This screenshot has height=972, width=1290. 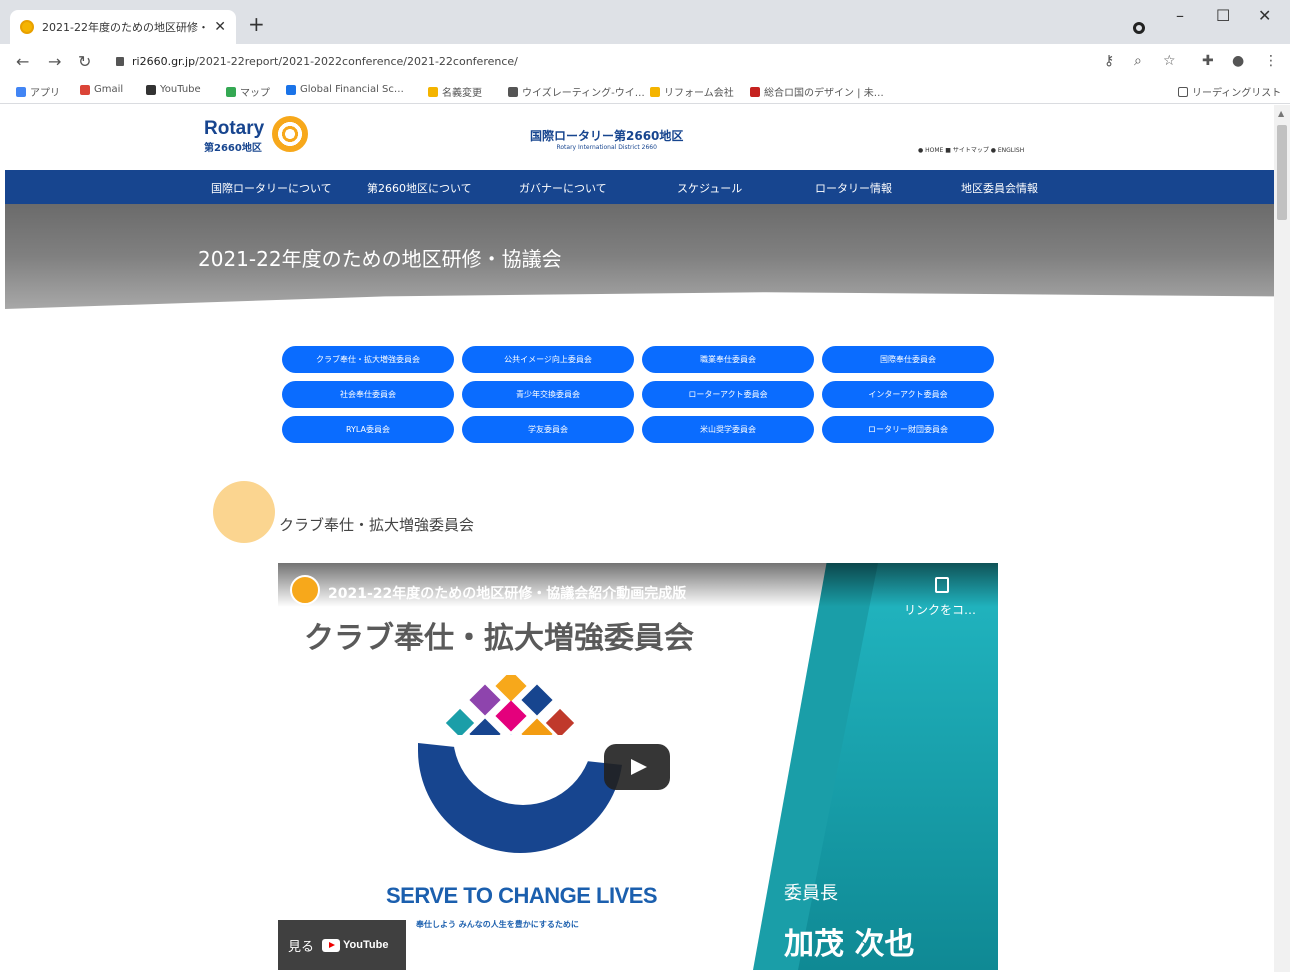 I want to click on browser-tab: 2021-22年度のための地区研修・協… ✕, so click(x=123, y=27).